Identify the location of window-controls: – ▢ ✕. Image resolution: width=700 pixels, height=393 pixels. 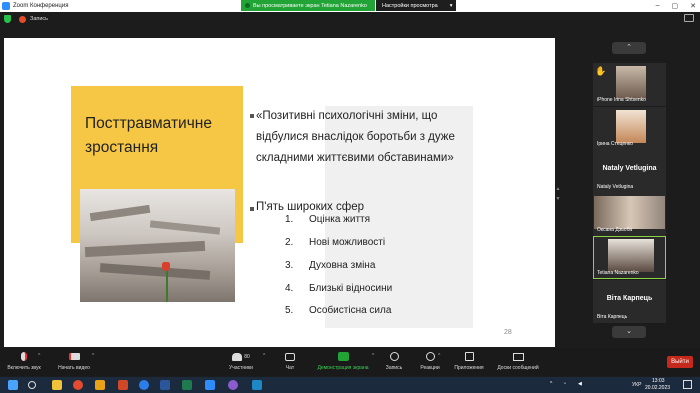
(676, 5).